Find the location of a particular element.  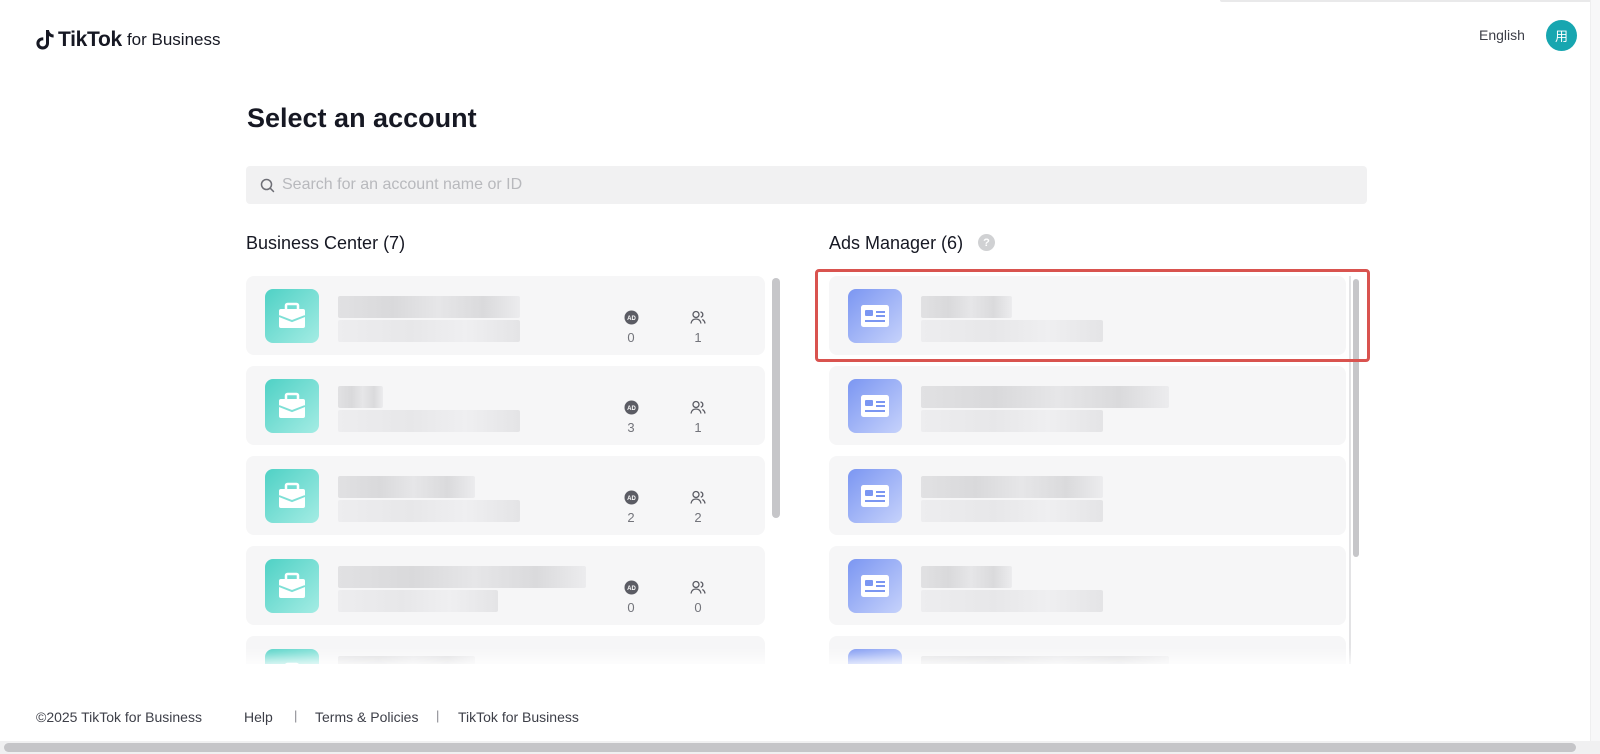

language-selector: English is located at coordinates (1502, 35).